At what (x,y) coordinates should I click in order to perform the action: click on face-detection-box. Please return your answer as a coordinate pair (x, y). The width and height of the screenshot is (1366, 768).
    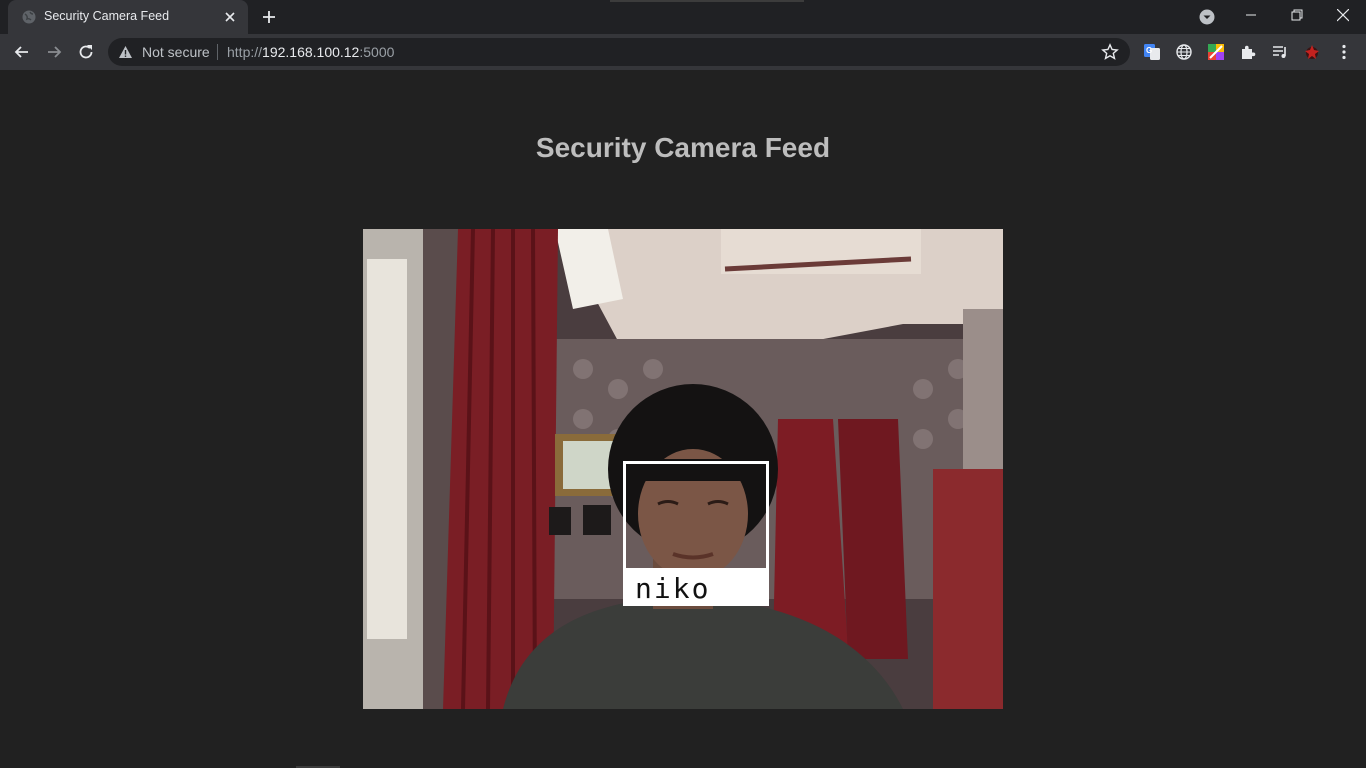
    Looking at the image, I should click on (696, 516).